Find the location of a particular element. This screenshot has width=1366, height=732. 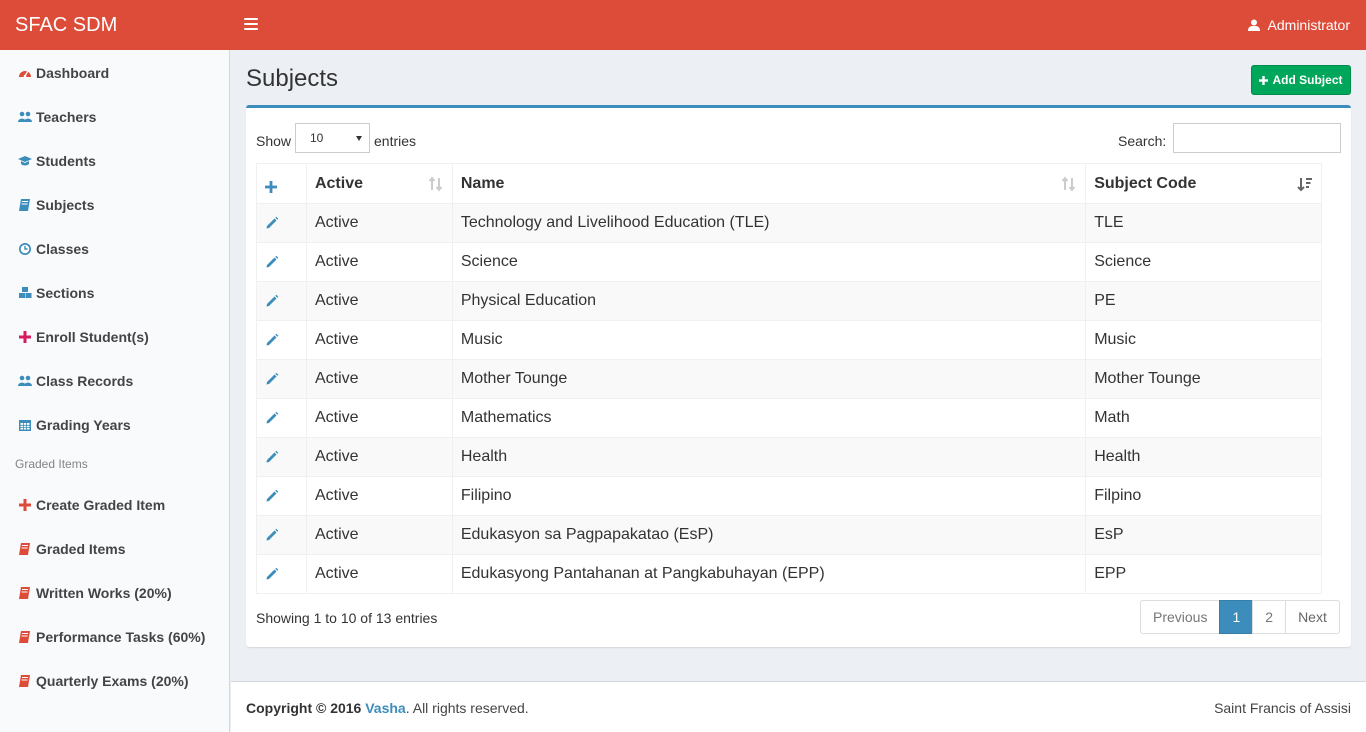

sidebar-item-grading-years: Grading Years is located at coordinates (114, 425).